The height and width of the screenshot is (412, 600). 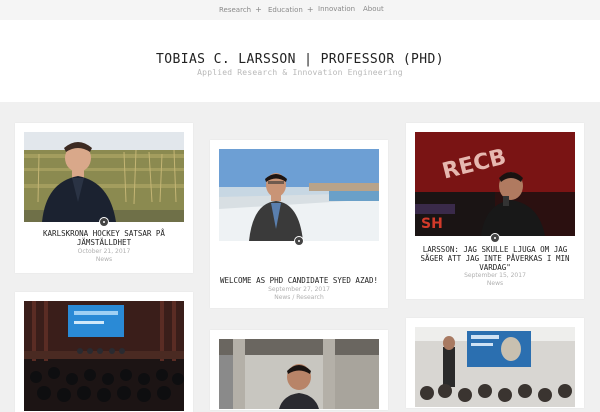 I want to click on svg-text: SH, so click(x=432, y=224).